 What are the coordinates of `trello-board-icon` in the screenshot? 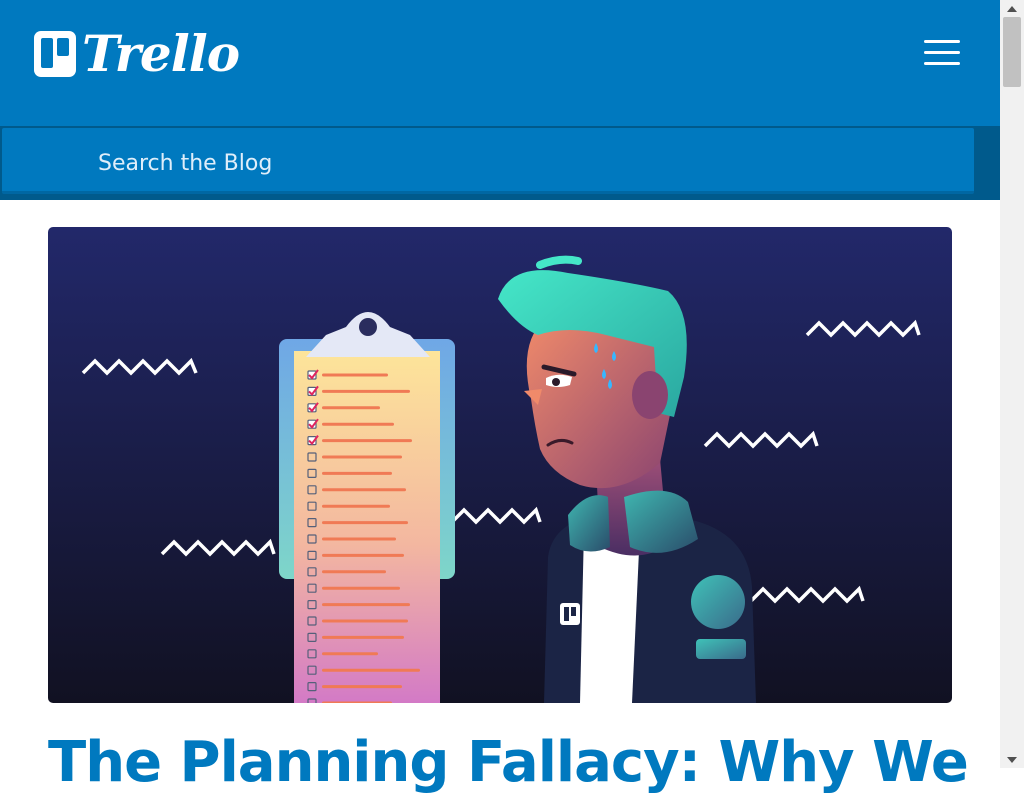 It's located at (55, 54).